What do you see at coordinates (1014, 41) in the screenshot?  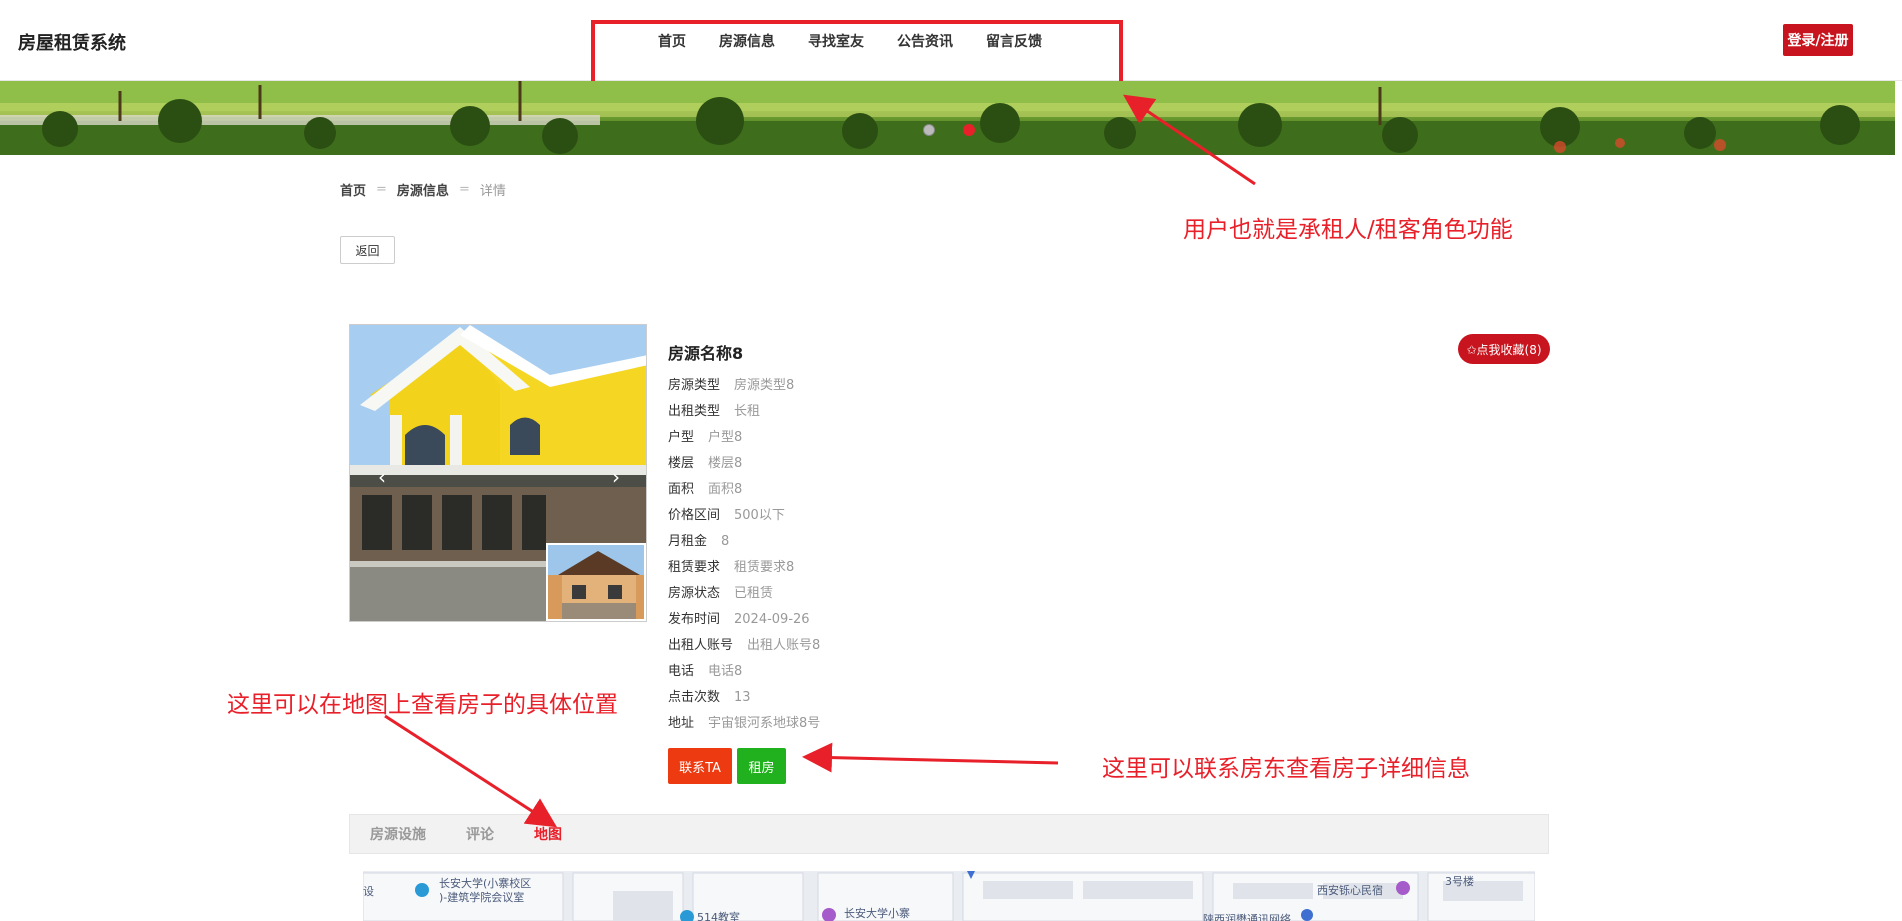 I see `nav-feedback: 留言反馈` at bounding box center [1014, 41].